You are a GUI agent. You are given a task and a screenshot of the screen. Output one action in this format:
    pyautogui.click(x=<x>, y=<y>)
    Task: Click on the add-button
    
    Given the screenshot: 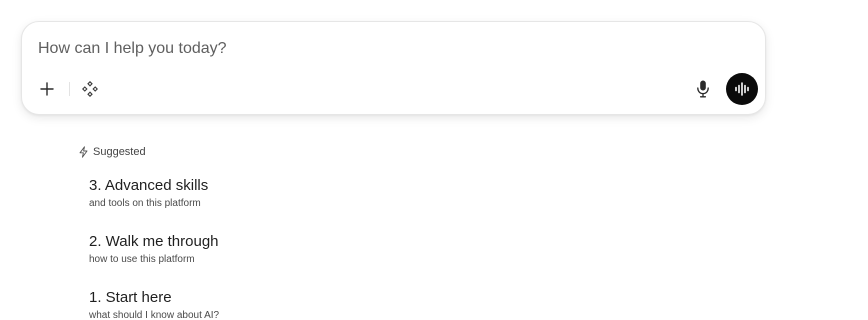 What is the action you would take?
    pyautogui.click(x=47, y=89)
    